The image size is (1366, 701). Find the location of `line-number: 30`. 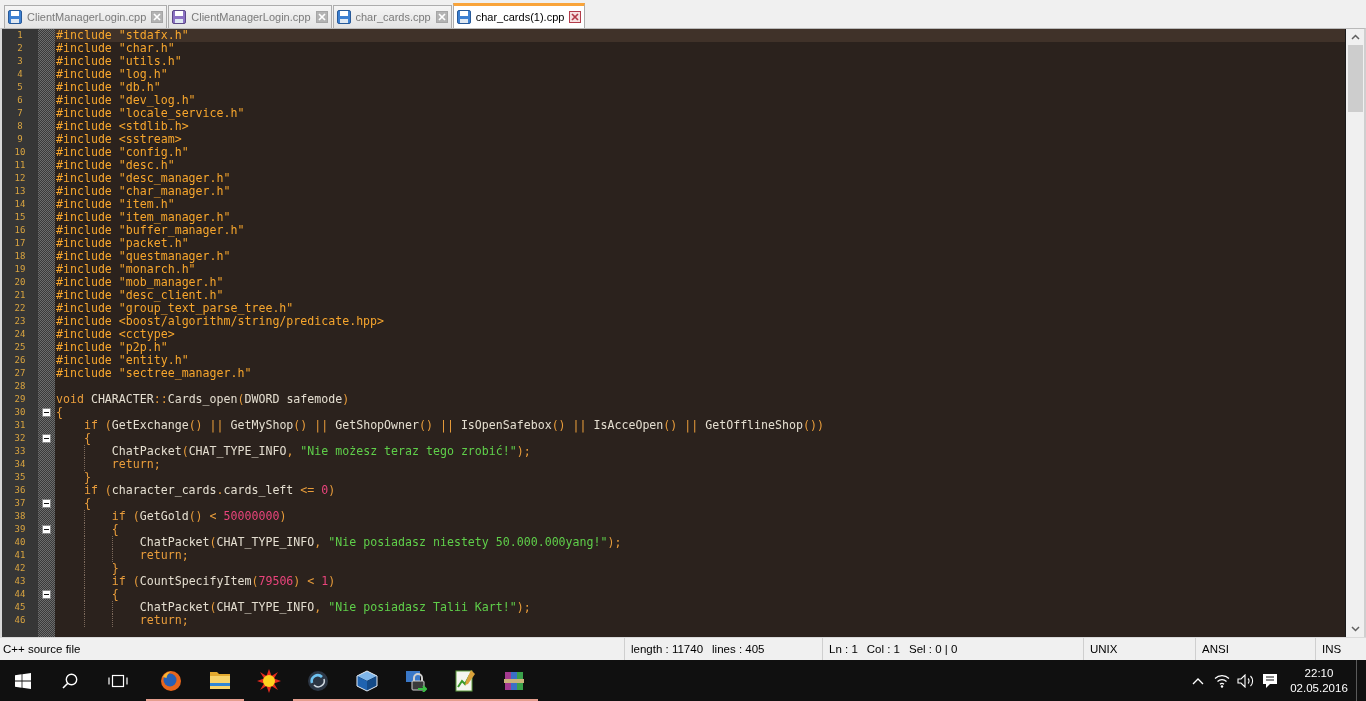

line-number: 30 is located at coordinates (20, 412).